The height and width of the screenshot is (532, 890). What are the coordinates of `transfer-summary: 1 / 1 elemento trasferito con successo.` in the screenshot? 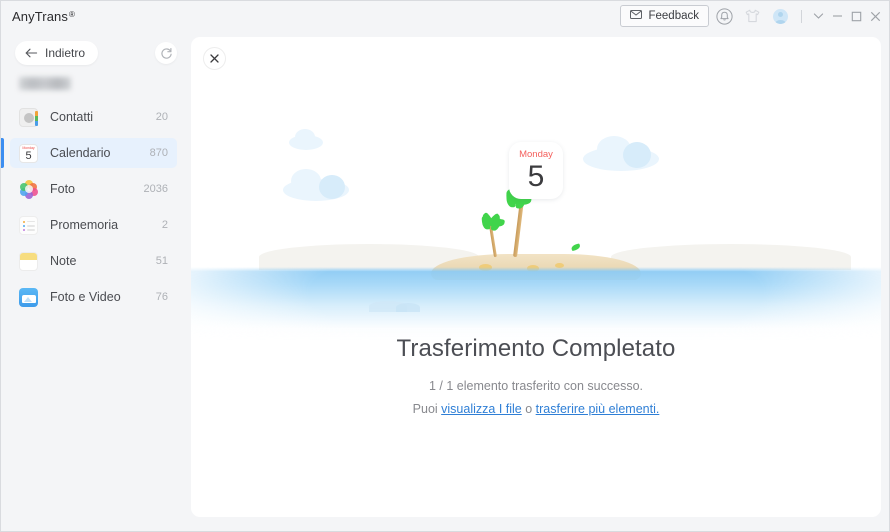 It's located at (536, 386).